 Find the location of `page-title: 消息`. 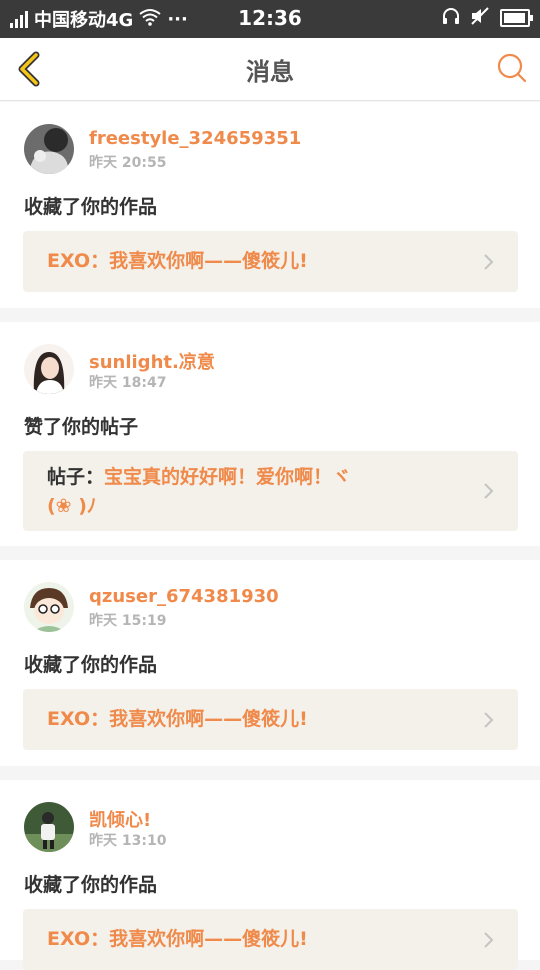

page-title: 消息 is located at coordinates (270, 72).